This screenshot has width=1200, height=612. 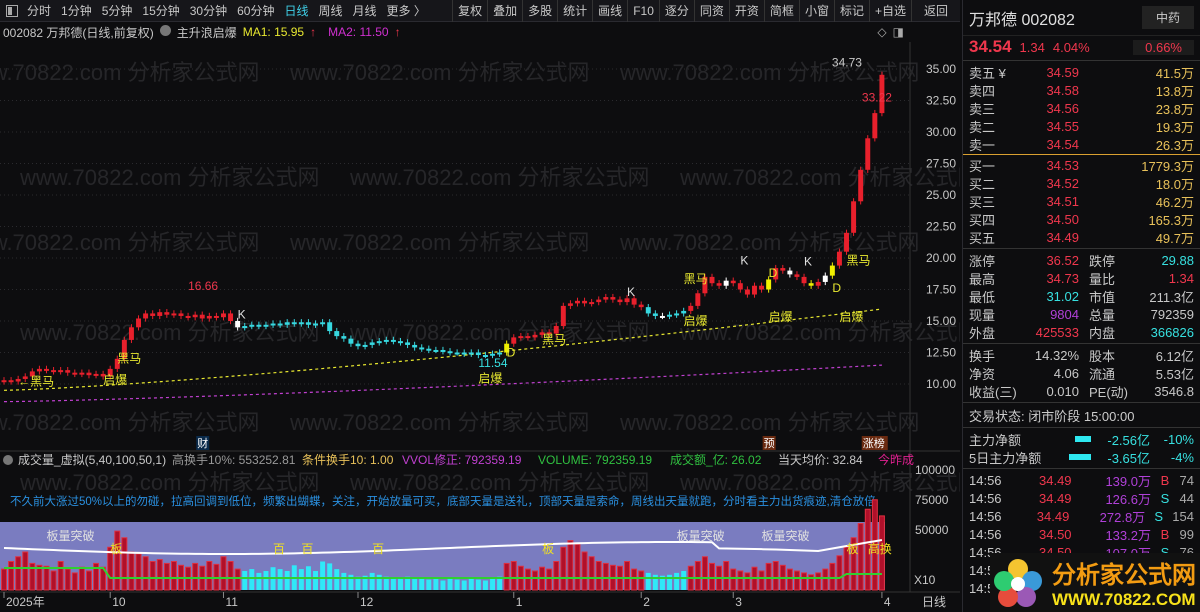 What do you see at coordinates (874, 443) in the screenshot?
I see `event-marker-label: 涨榜` at bounding box center [874, 443].